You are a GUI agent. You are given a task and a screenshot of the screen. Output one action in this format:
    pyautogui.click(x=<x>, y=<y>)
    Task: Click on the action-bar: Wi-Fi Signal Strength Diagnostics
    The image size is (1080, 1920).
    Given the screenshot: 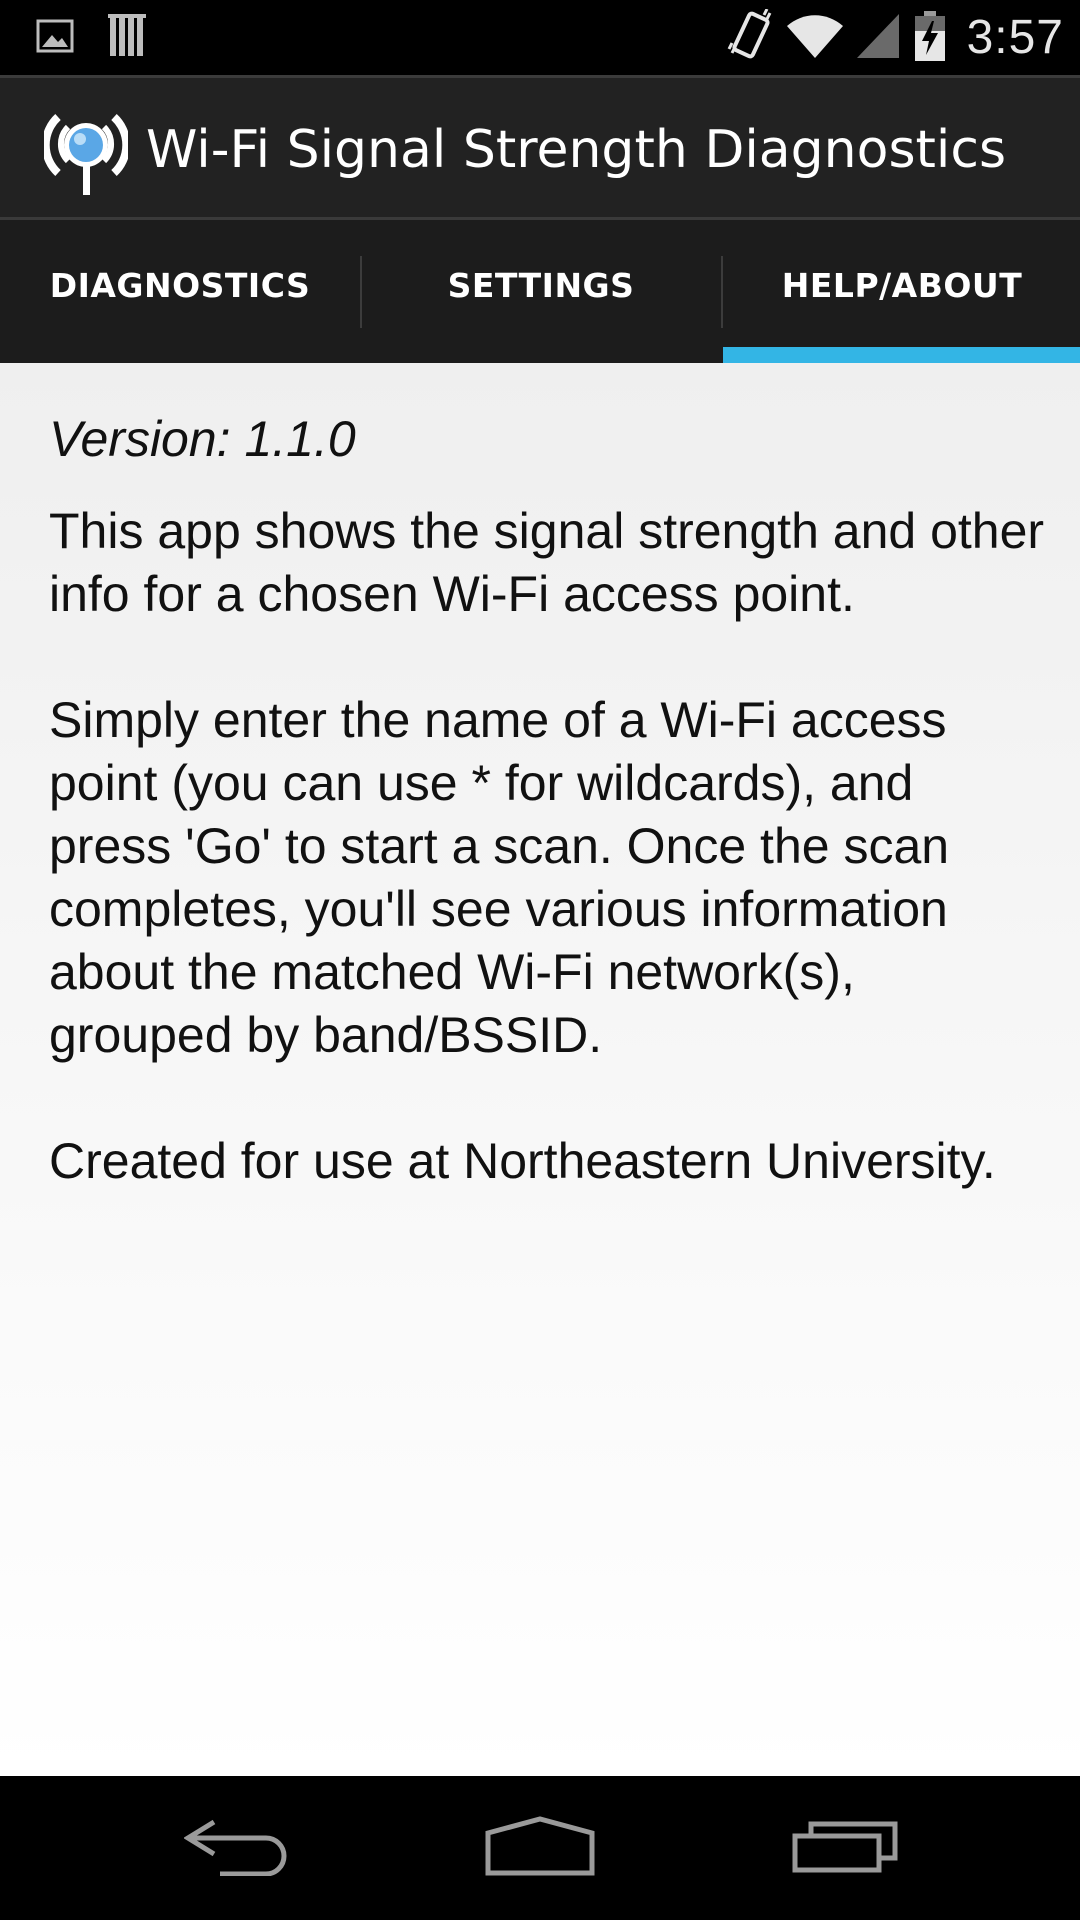 What is the action you would take?
    pyautogui.click(x=540, y=147)
    